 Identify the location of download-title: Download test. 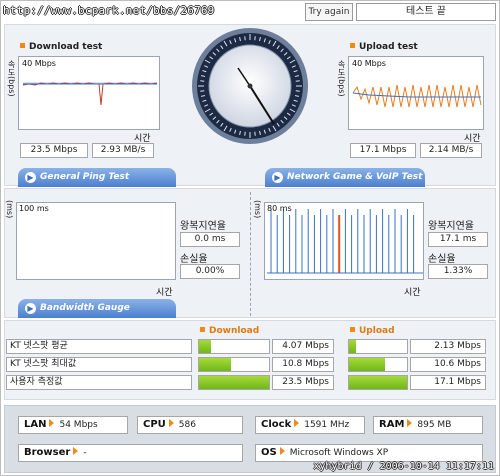
(61, 47).